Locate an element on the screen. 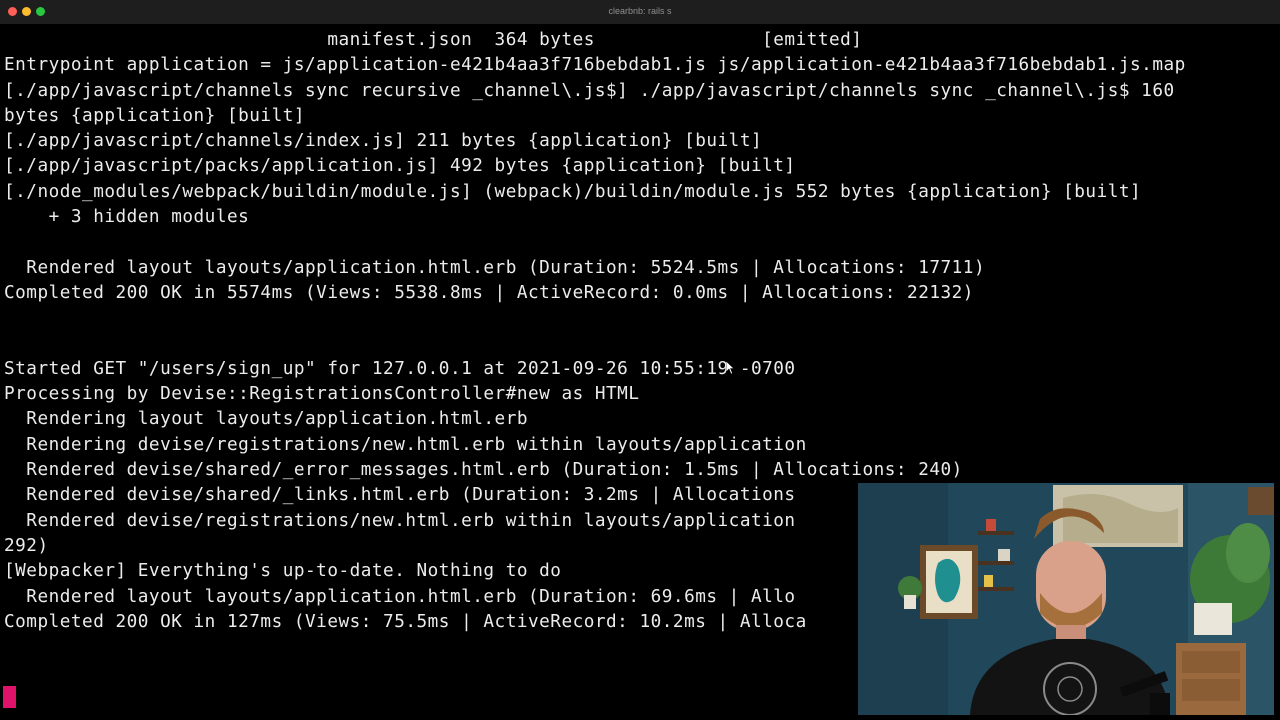 The height and width of the screenshot is (720, 1280). mouse-pointer-icon is located at coordinates (730, 368).